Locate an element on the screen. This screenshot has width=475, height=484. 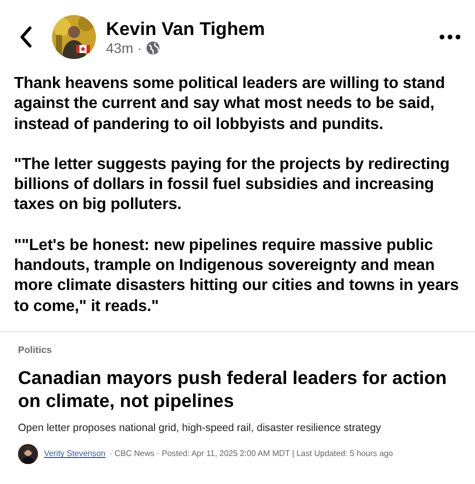
article-section: Politics is located at coordinates (237, 350).